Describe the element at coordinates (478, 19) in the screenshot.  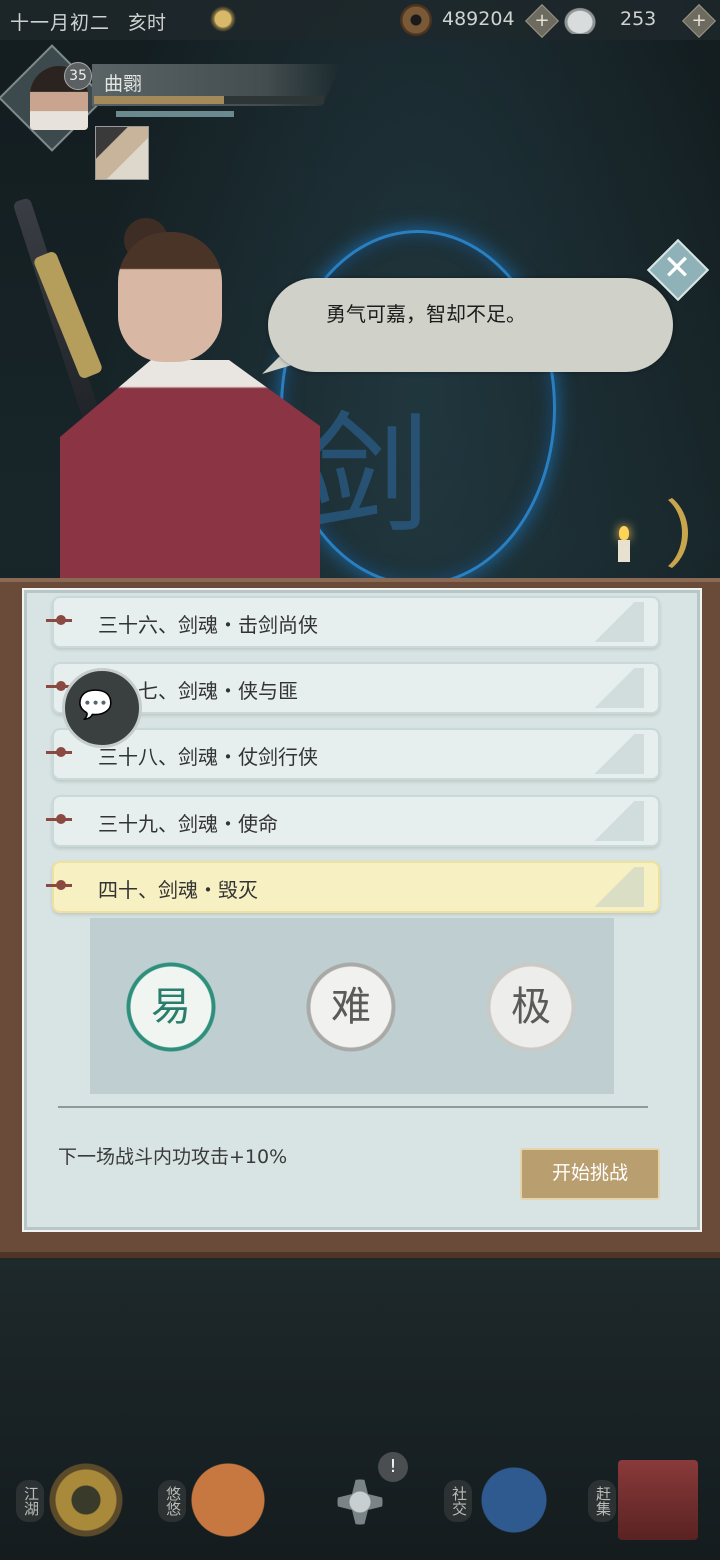
I see `copper-amount: 489204` at that location.